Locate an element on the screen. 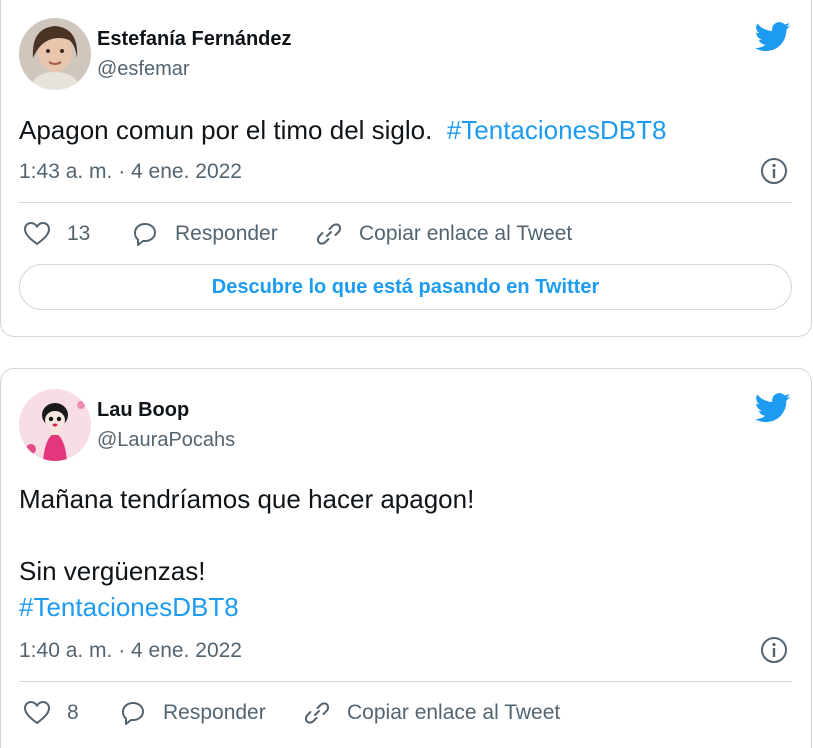 The image size is (813, 748). like-button: 8 is located at coordinates (51, 713).